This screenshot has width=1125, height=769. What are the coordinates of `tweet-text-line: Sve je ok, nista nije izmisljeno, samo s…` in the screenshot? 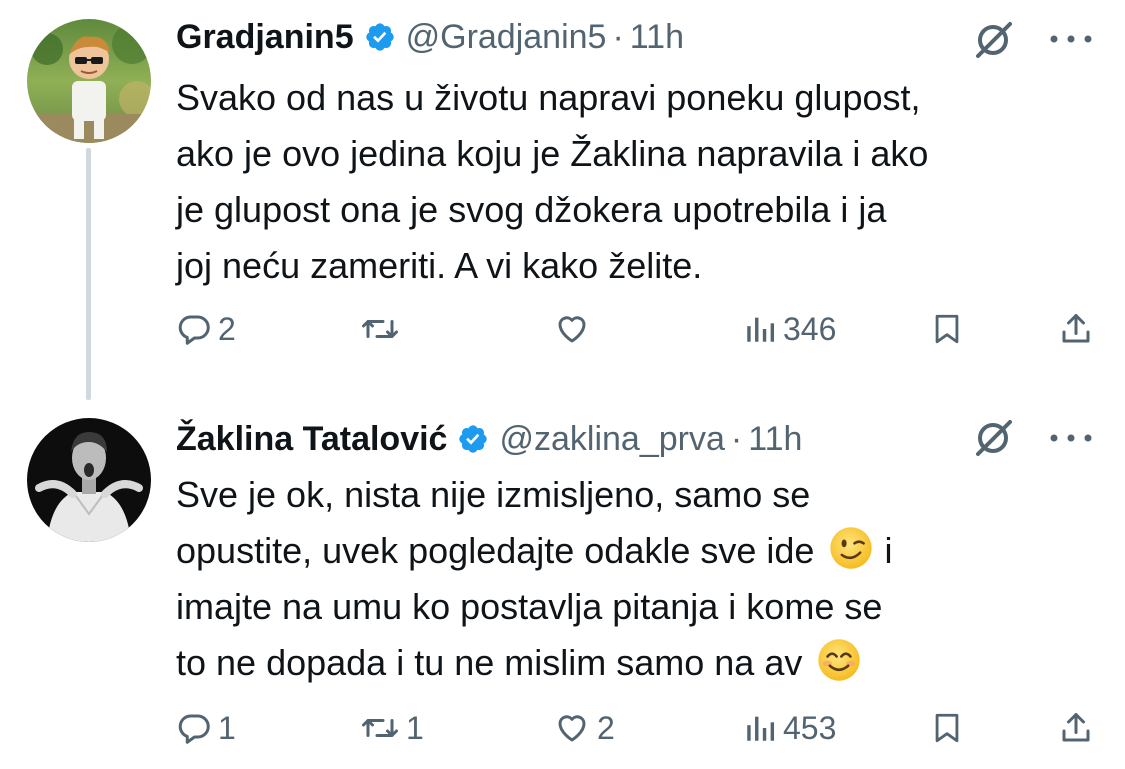 It's located at (493, 494).